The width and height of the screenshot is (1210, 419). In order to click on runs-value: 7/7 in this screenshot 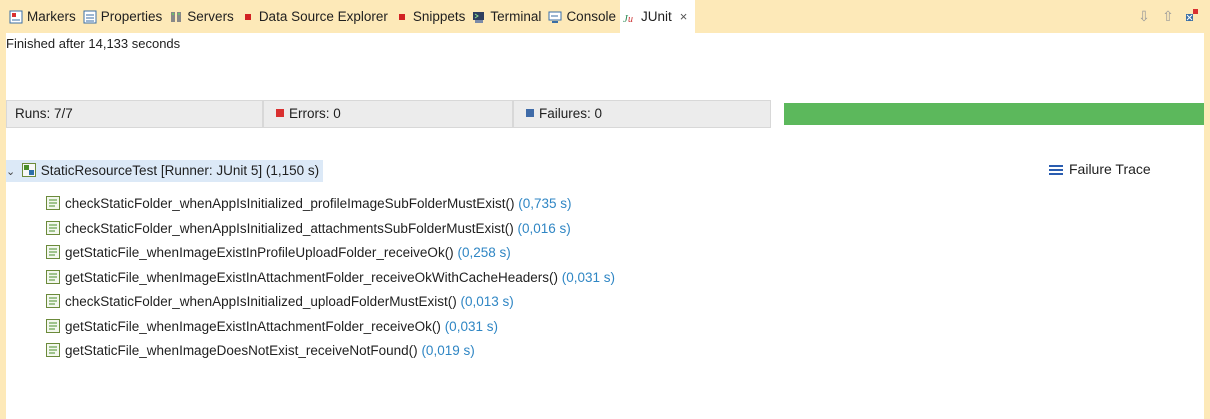, I will do `click(63, 113)`.